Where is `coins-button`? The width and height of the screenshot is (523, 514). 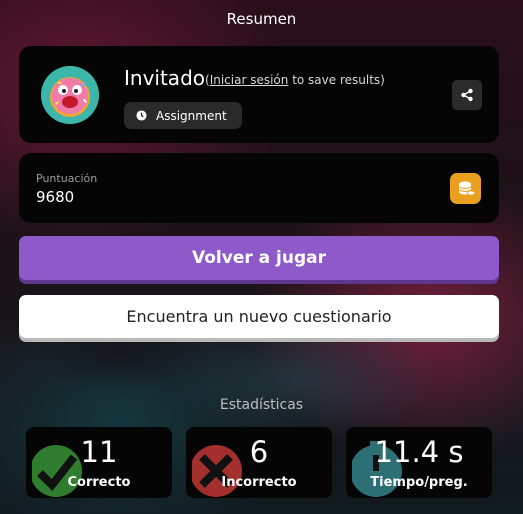 coins-button is located at coordinates (465, 188).